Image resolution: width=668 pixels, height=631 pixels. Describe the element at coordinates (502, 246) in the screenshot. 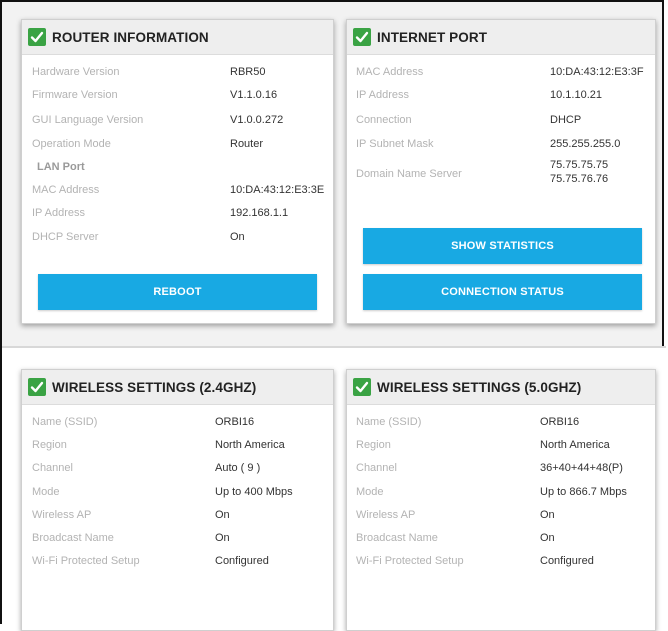

I see `show-statistics-button: SHOW STATISTICS` at that location.